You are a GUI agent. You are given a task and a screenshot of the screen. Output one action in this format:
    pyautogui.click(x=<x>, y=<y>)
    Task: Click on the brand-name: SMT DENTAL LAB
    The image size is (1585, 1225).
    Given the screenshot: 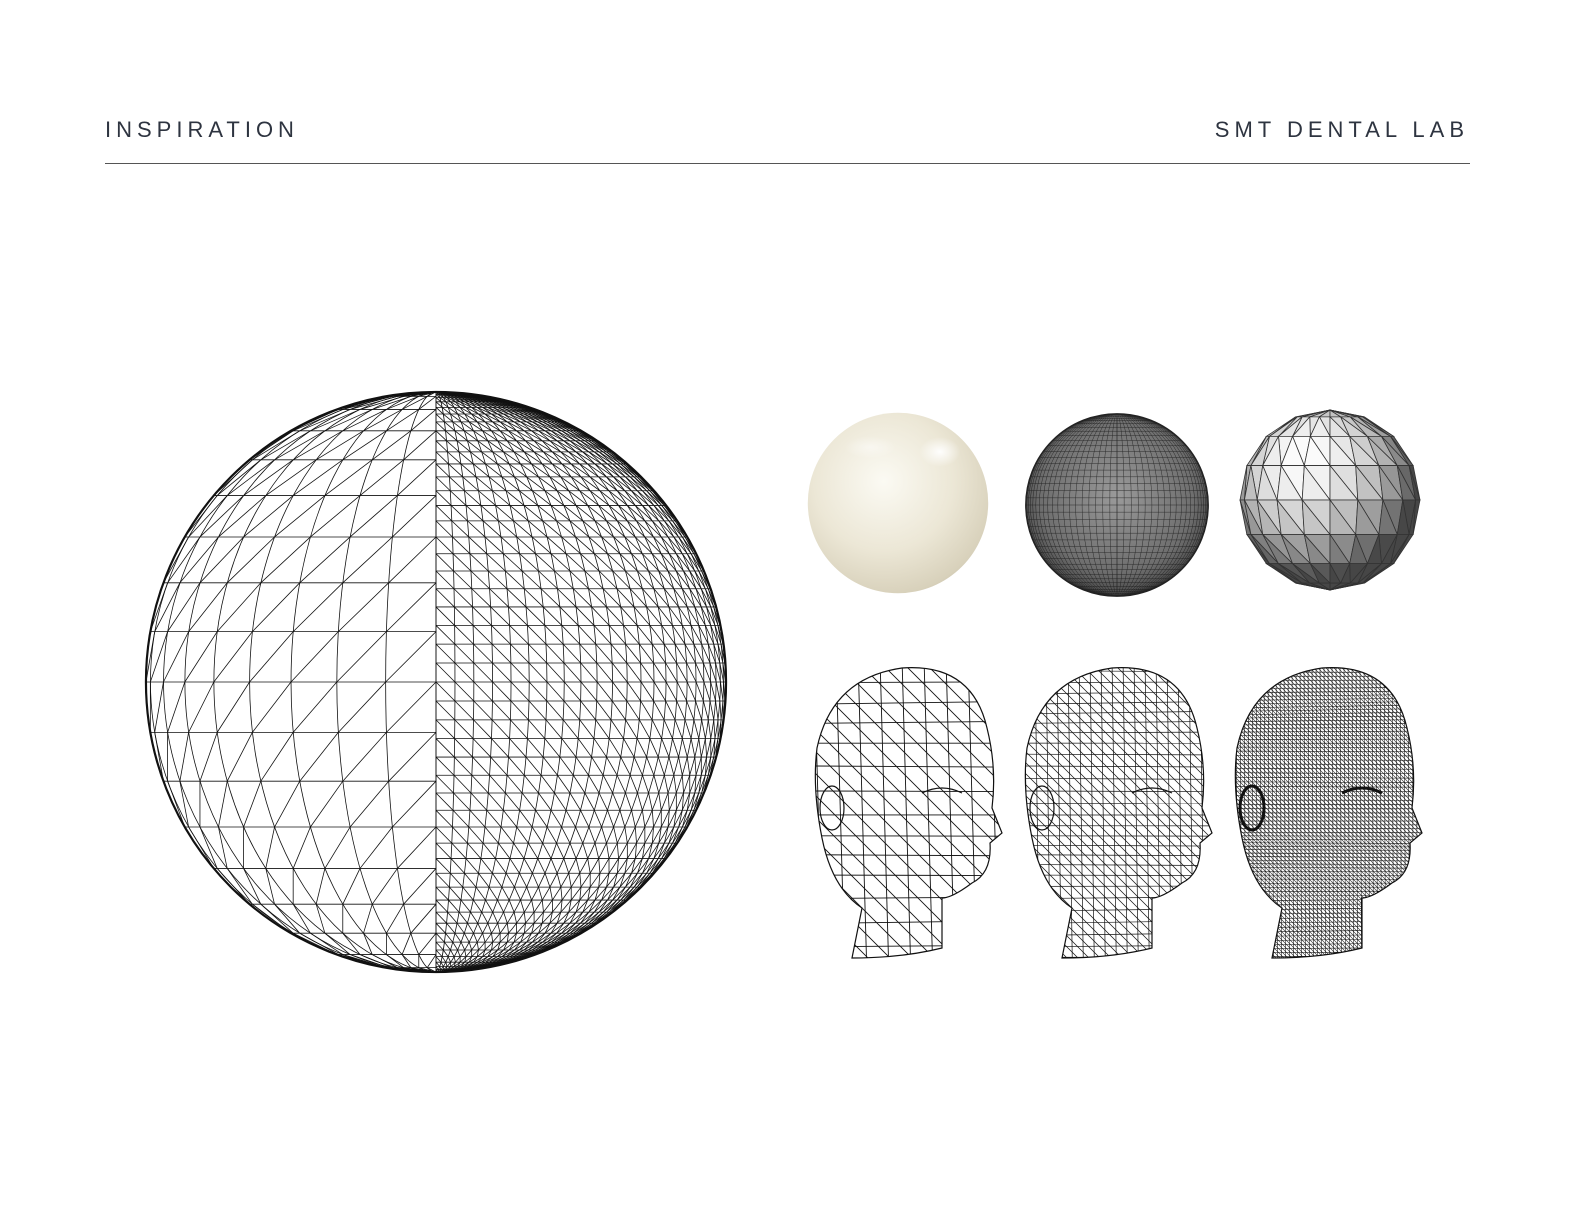 What is the action you would take?
    pyautogui.click(x=1341, y=129)
    